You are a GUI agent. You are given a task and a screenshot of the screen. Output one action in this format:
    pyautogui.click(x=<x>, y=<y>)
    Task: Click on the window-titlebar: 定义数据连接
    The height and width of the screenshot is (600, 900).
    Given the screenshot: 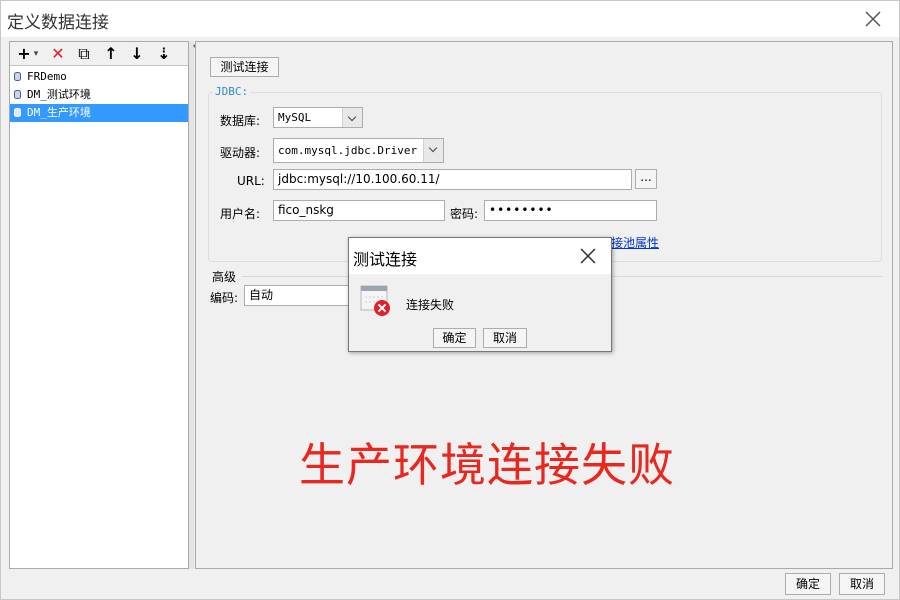 What is the action you would take?
    pyautogui.click(x=450, y=19)
    